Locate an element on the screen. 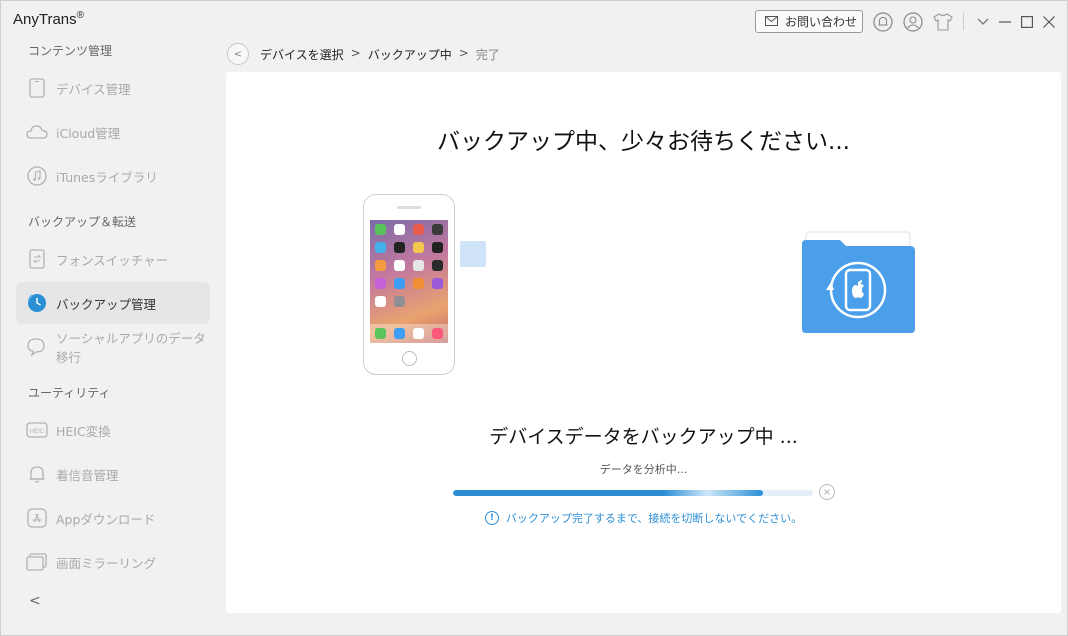 This screenshot has width=1068, height=636. app-title-text: AnyTrans is located at coordinates (45, 19).